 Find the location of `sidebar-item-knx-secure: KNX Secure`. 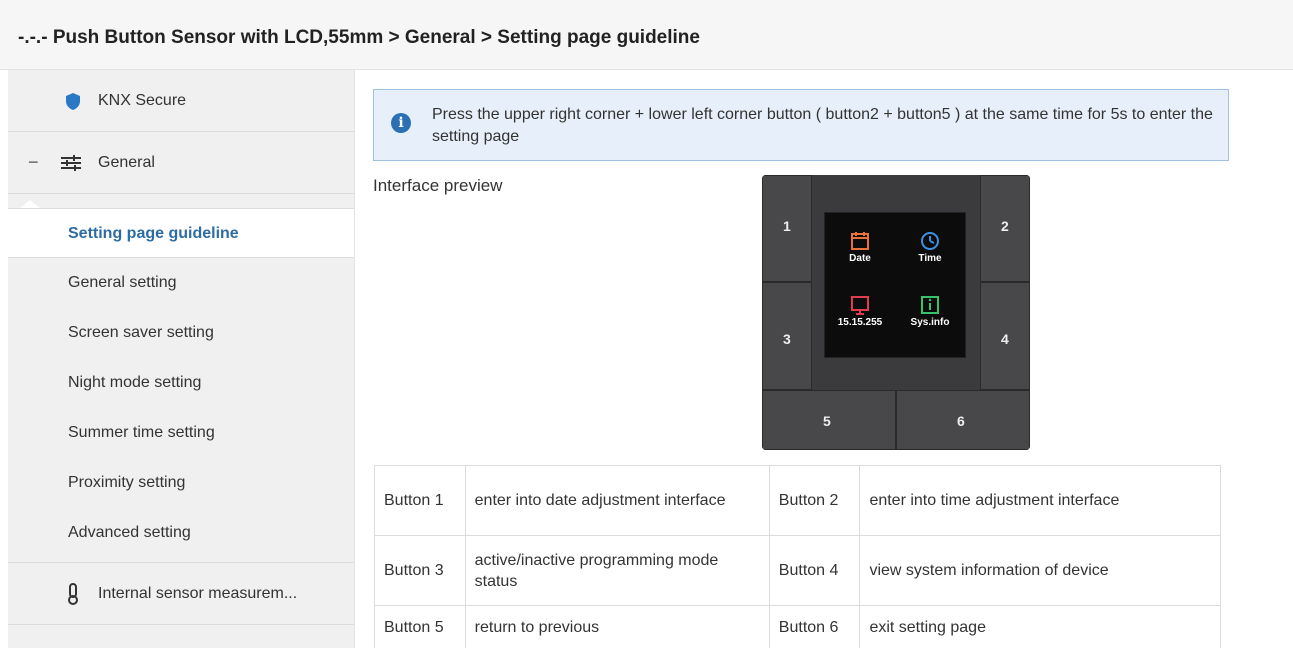

sidebar-item-knx-secure: KNX Secure is located at coordinates (181, 101).